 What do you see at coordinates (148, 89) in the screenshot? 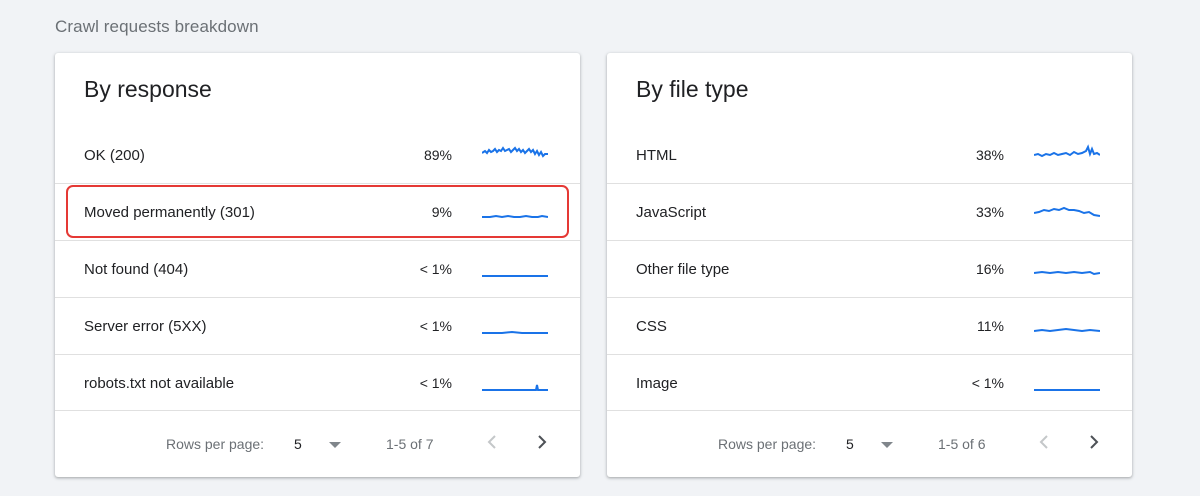
I see `card-title: By response` at bounding box center [148, 89].